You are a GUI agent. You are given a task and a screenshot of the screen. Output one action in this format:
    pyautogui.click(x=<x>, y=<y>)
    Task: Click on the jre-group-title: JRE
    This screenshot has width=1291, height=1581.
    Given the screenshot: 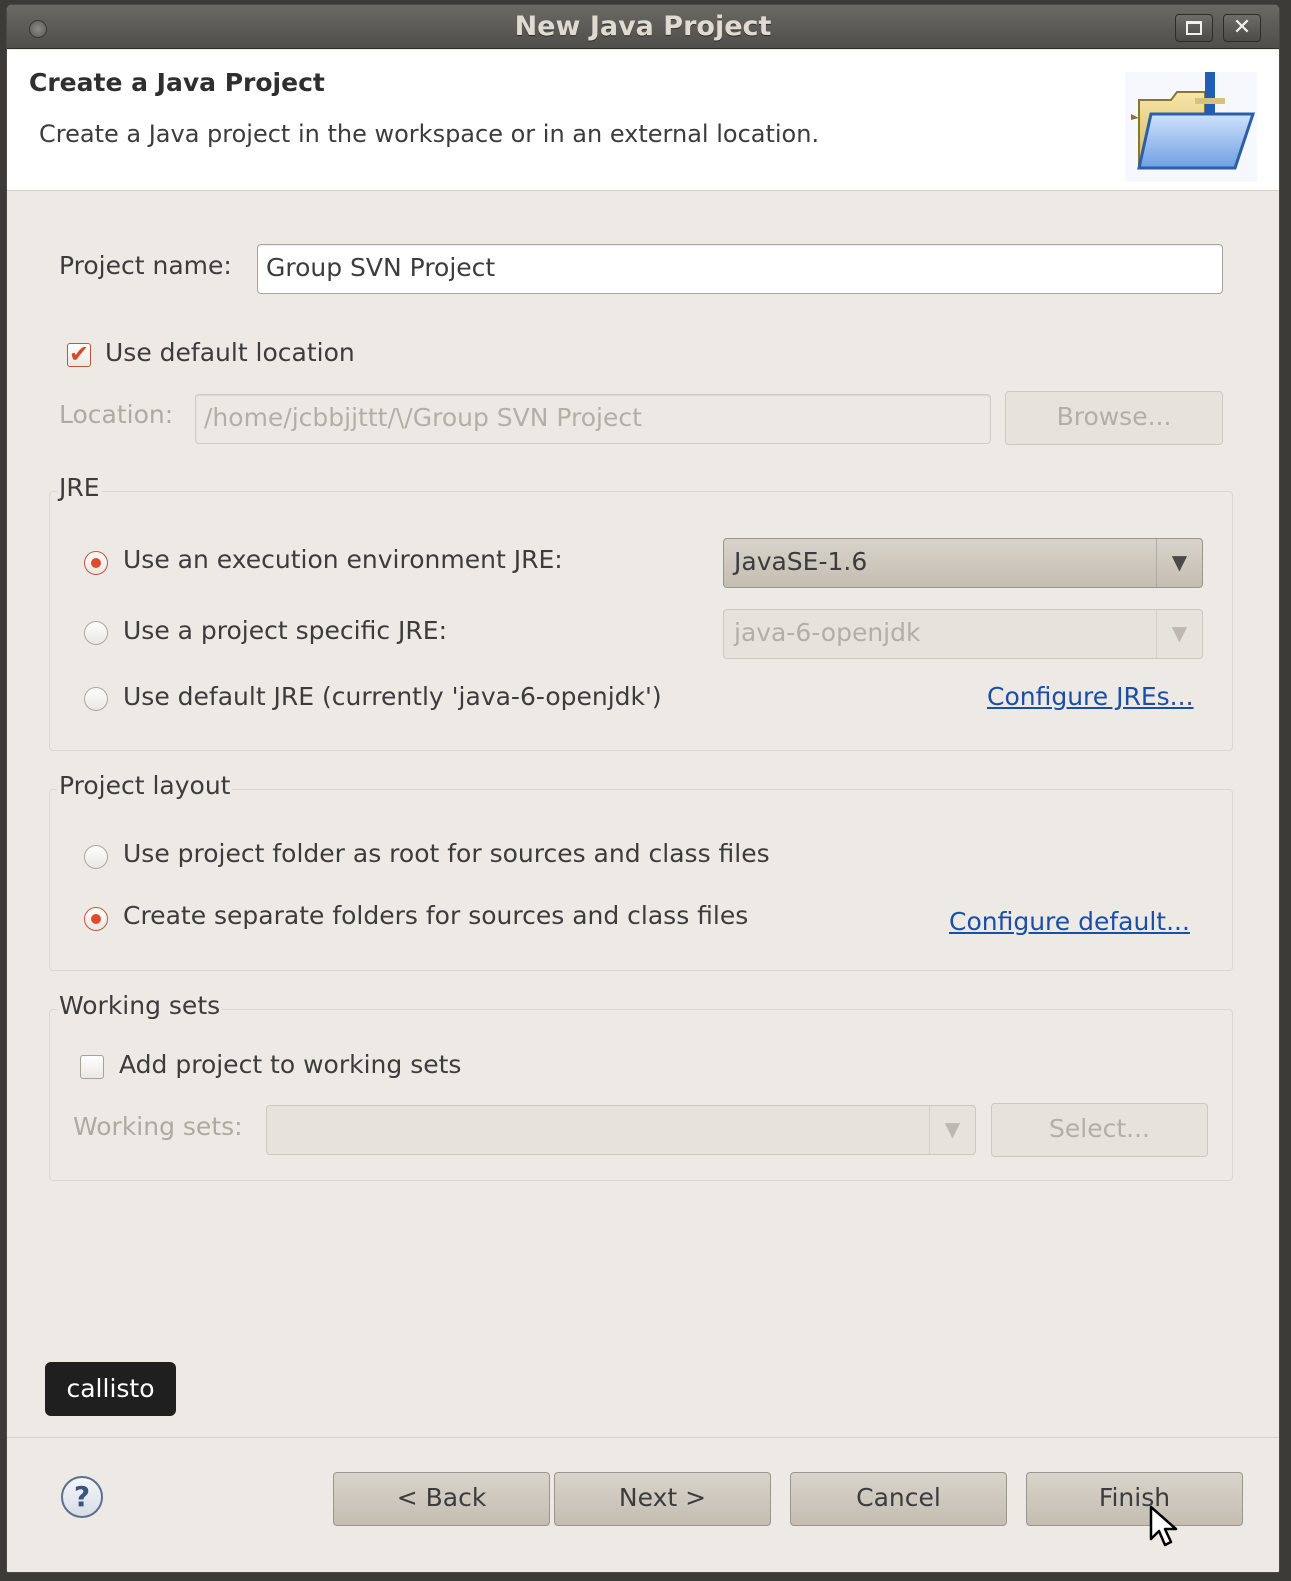 What is the action you would take?
    pyautogui.click(x=79, y=487)
    